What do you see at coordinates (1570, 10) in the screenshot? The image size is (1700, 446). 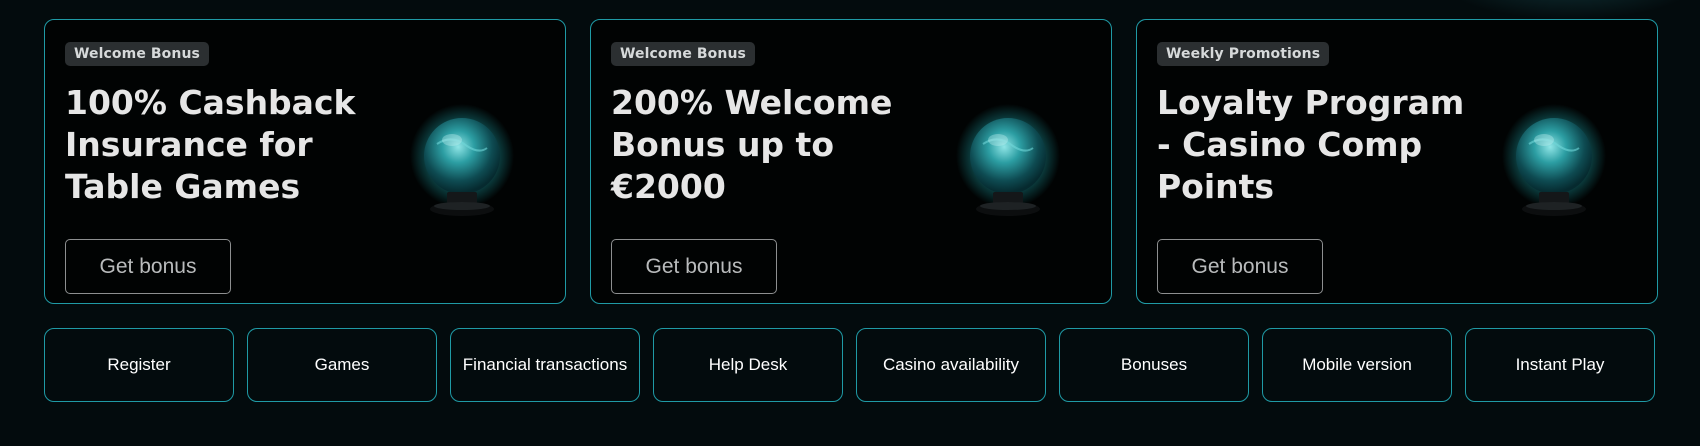 I see `background-glow` at bounding box center [1570, 10].